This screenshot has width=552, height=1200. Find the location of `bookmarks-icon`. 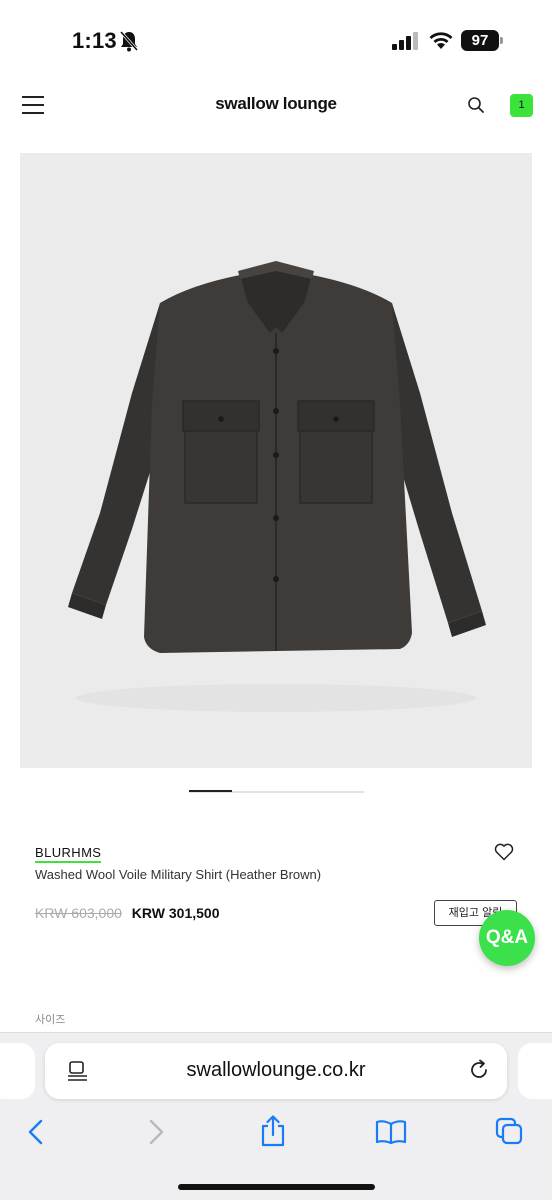

bookmarks-icon is located at coordinates (391, 1132).